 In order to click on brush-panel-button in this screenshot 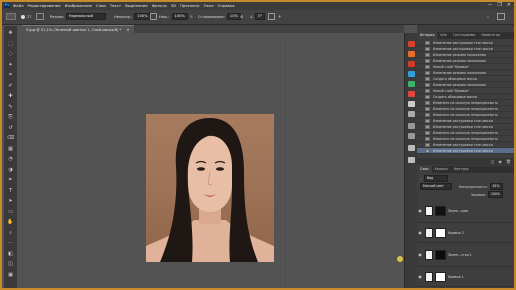, I will do `click(40, 16)`.